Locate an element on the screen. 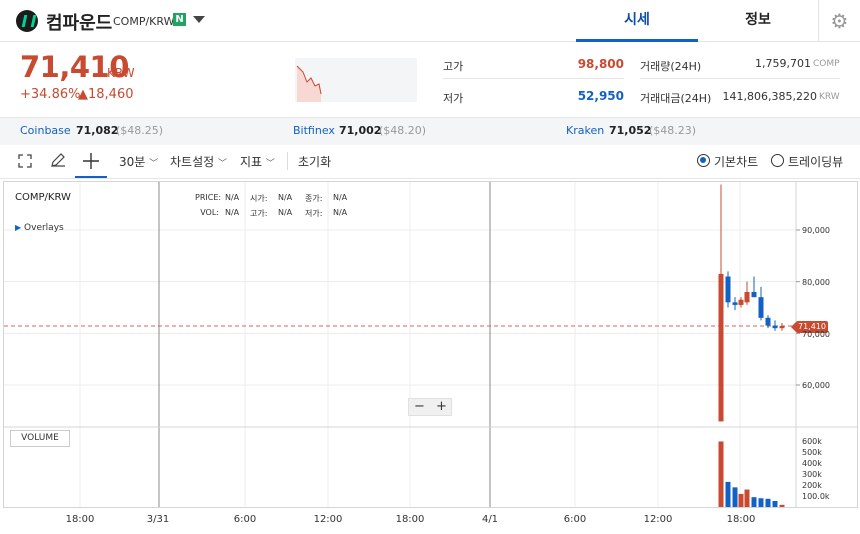 Image resolution: width=860 pixels, height=534 pixels. volume-tick: 600k is located at coordinates (812, 441).